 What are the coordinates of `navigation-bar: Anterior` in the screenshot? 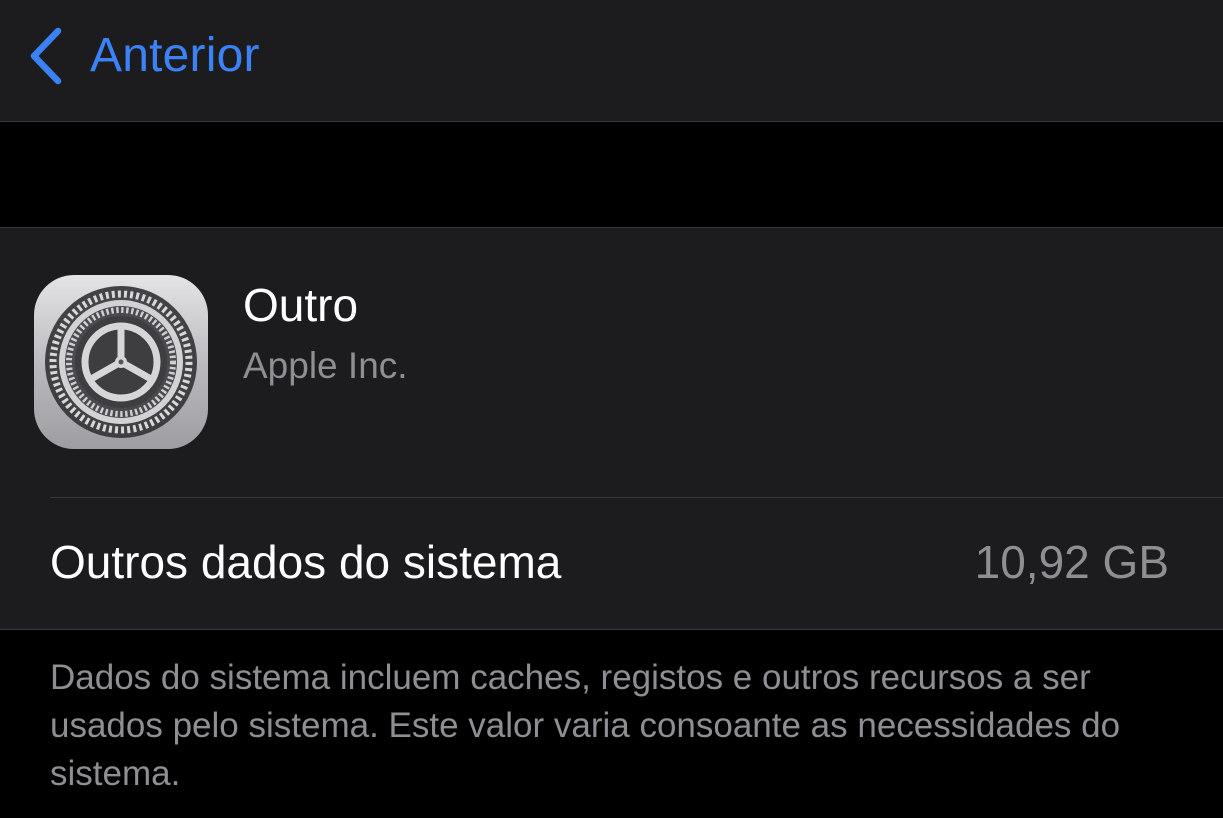 It's located at (611, 61).